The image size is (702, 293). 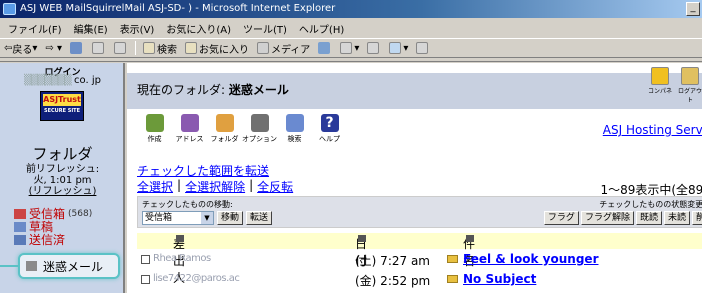 I want to click on back-button: ⇦ 戻る ▾, so click(x=20, y=48).